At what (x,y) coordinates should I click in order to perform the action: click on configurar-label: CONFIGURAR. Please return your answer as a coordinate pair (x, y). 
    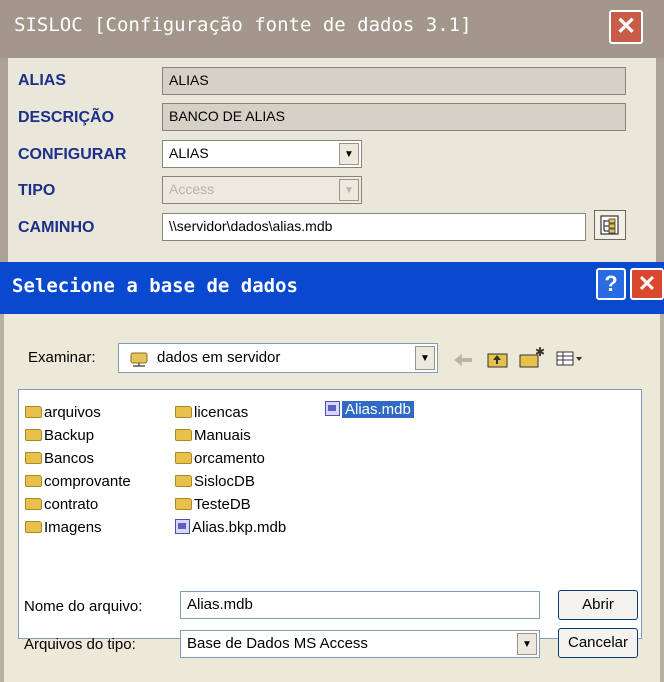
    Looking at the image, I should click on (72, 154).